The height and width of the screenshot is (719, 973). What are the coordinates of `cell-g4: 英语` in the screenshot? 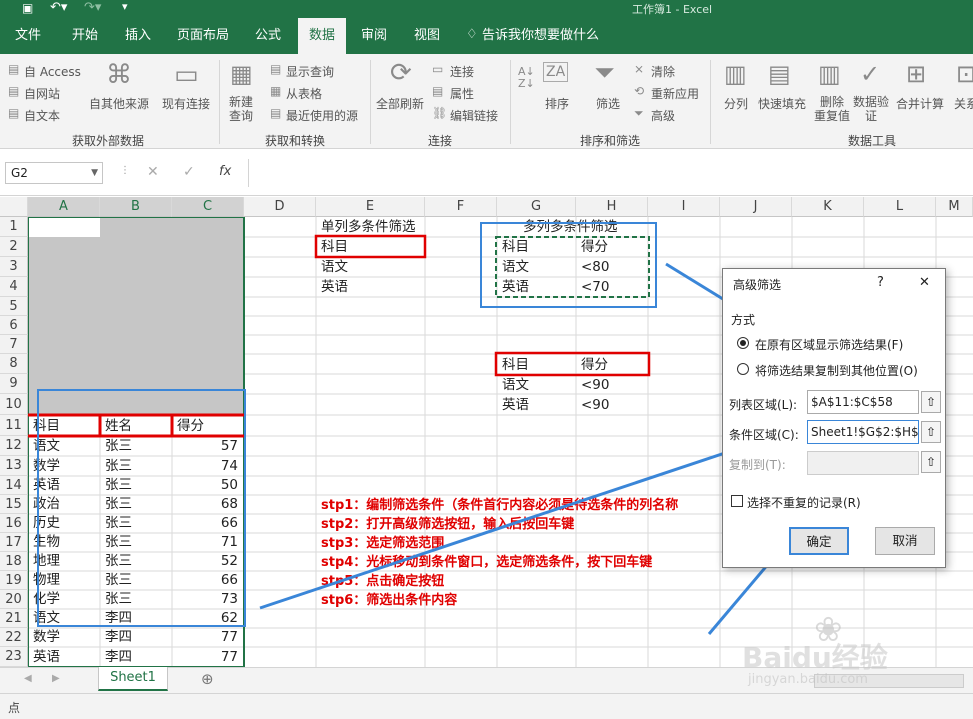 It's located at (514, 287).